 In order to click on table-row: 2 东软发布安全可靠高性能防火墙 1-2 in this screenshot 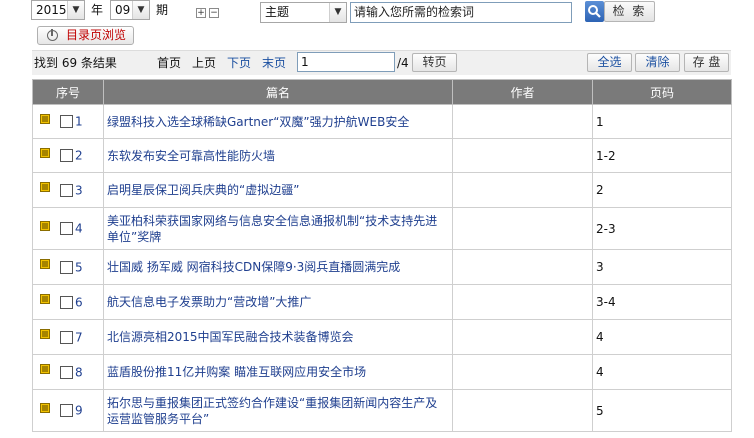, I will do `click(382, 155)`.